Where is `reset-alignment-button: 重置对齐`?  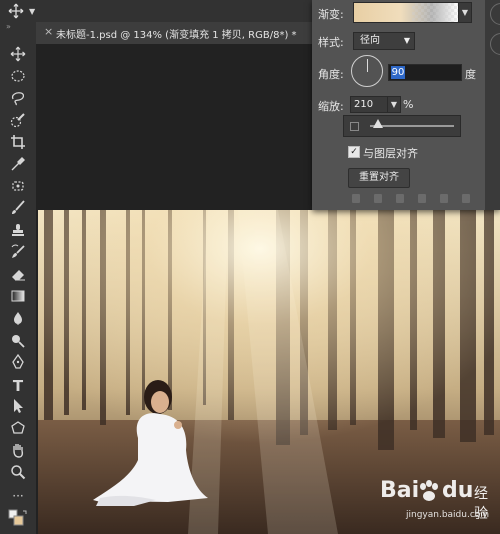
reset-alignment-button: 重置对齐 is located at coordinates (379, 178).